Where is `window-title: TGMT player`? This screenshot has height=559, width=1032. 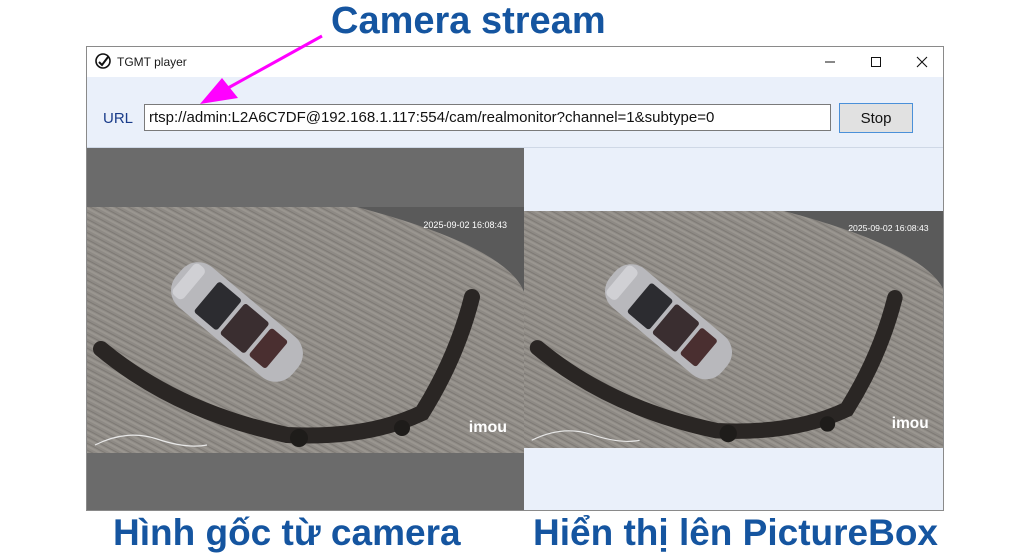 window-title: TGMT player is located at coordinates (152, 62).